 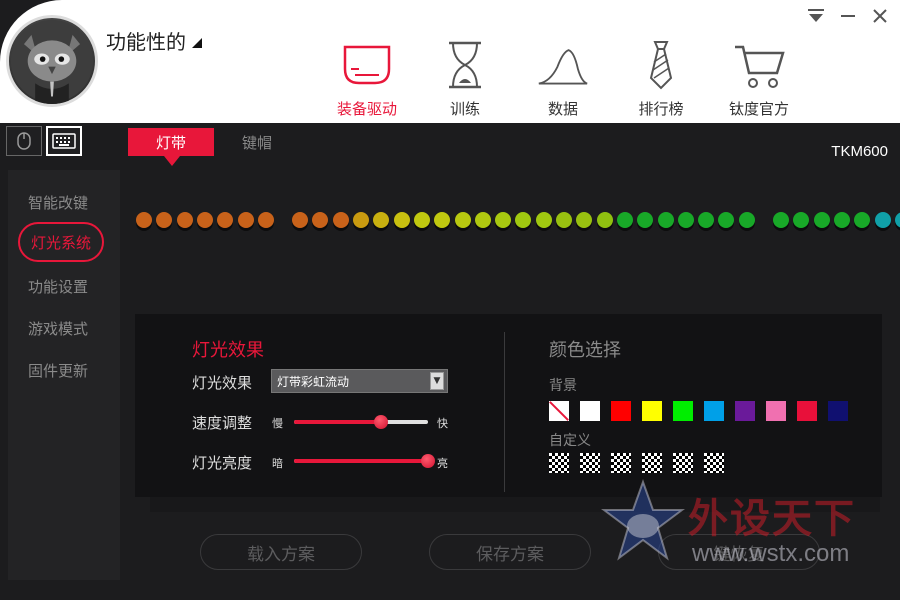 I want to click on hourglass-icon, so click(x=465, y=65).